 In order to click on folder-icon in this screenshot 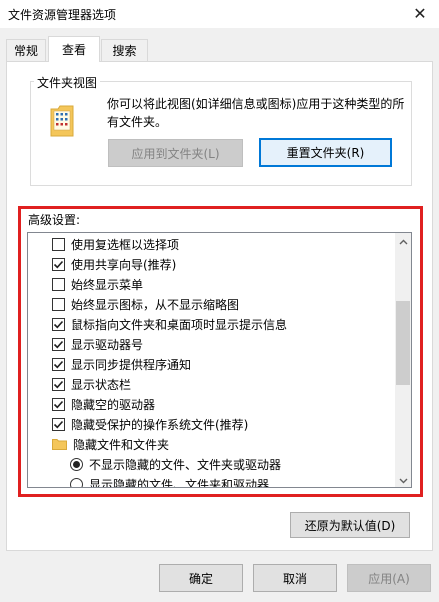, I will do `click(59, 444)`.